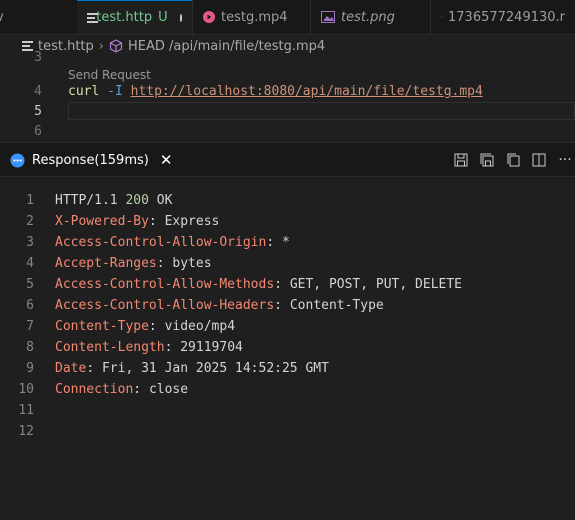 This screenshot has width=575, height=520. What do you see at coordinates (102, 326) in the screenshot?
I see `header-name: Content-Type` at bounding box center [102, 326].